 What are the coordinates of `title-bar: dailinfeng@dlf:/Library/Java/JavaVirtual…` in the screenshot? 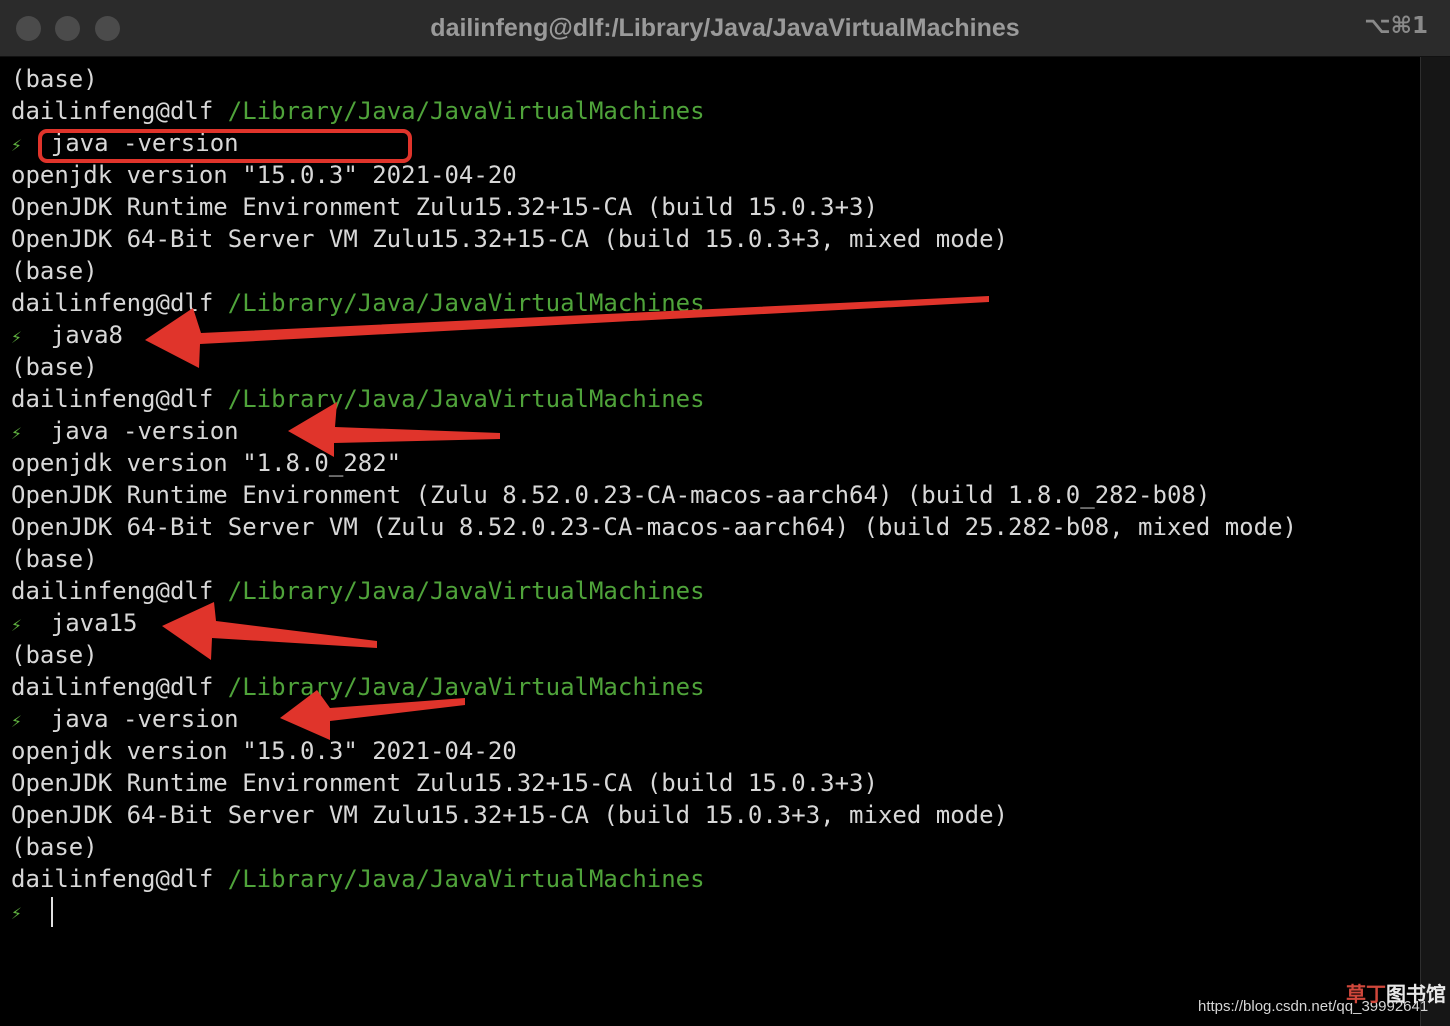 It's located at (725, 28).